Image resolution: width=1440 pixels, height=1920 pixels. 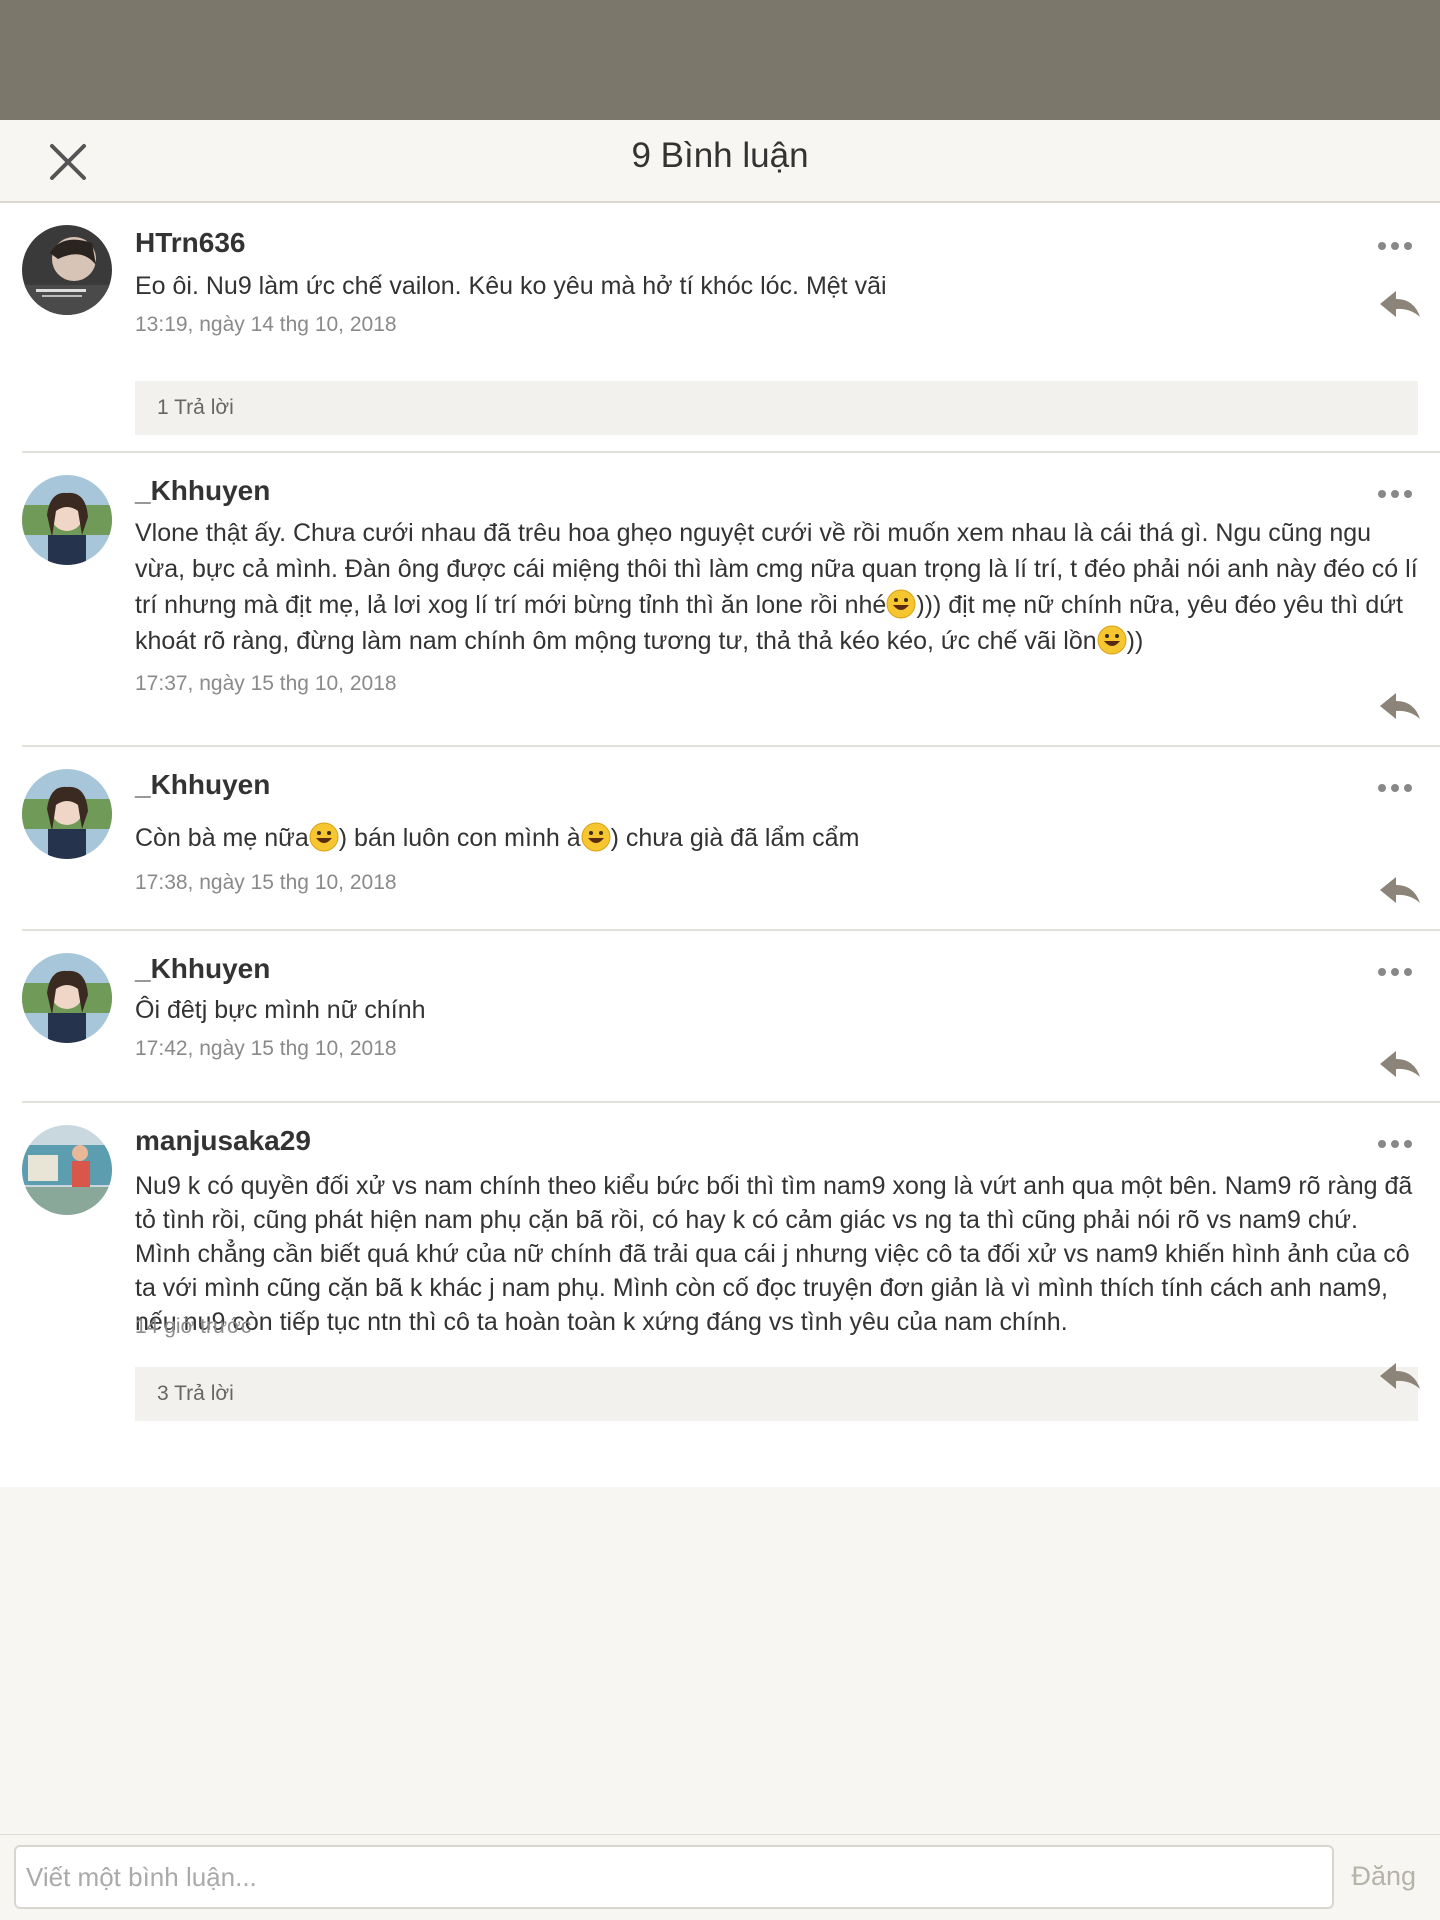 I want to click on comment-text-part: Còn bà mẹ nữa, so click(x=222, y=838).